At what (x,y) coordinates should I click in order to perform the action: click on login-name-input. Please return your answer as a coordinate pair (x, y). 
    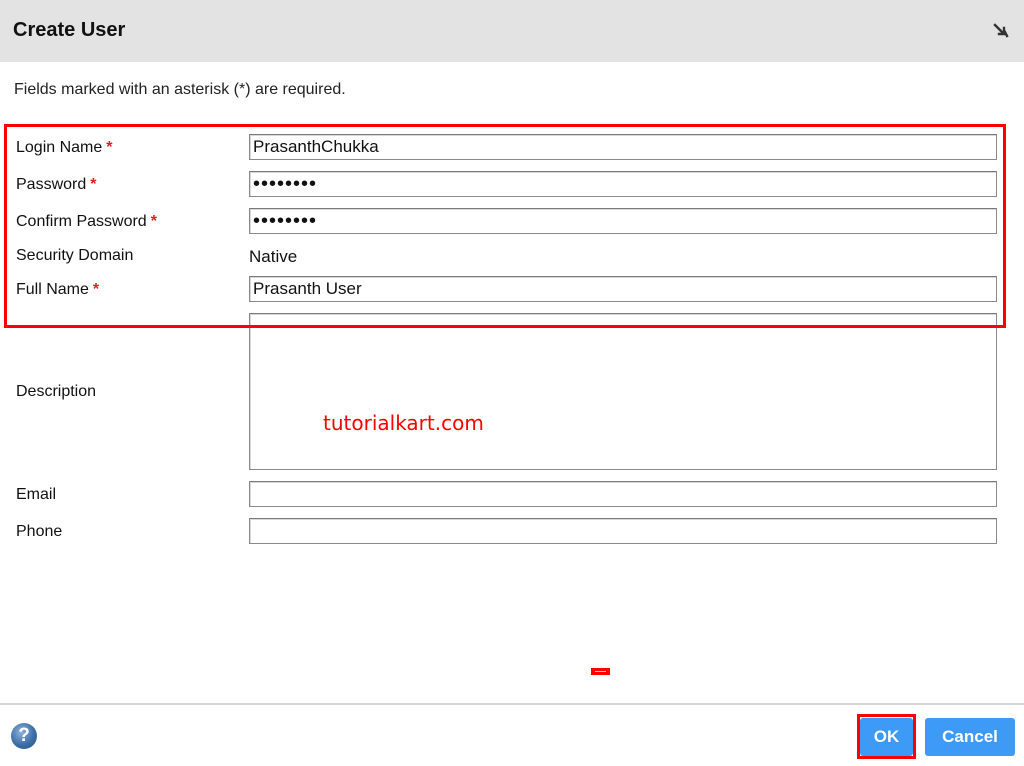
    Looking at the image, I should click on (623, 147).